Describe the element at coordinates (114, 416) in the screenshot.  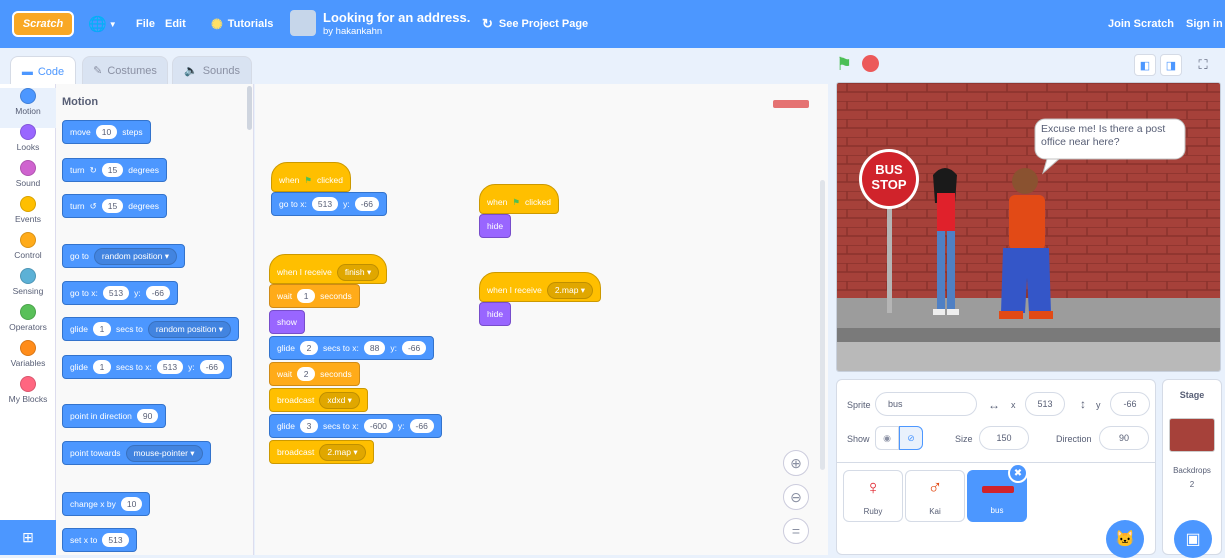
I see `block-point-in-direction: point in direction 90` at that location.